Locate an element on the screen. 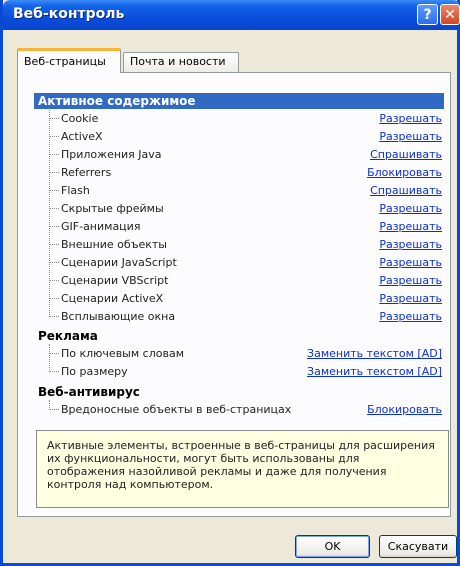 The image size is (460, 566). list-item-popups: Всплывающие окна Разрешать is located at coordinates (246, 317).